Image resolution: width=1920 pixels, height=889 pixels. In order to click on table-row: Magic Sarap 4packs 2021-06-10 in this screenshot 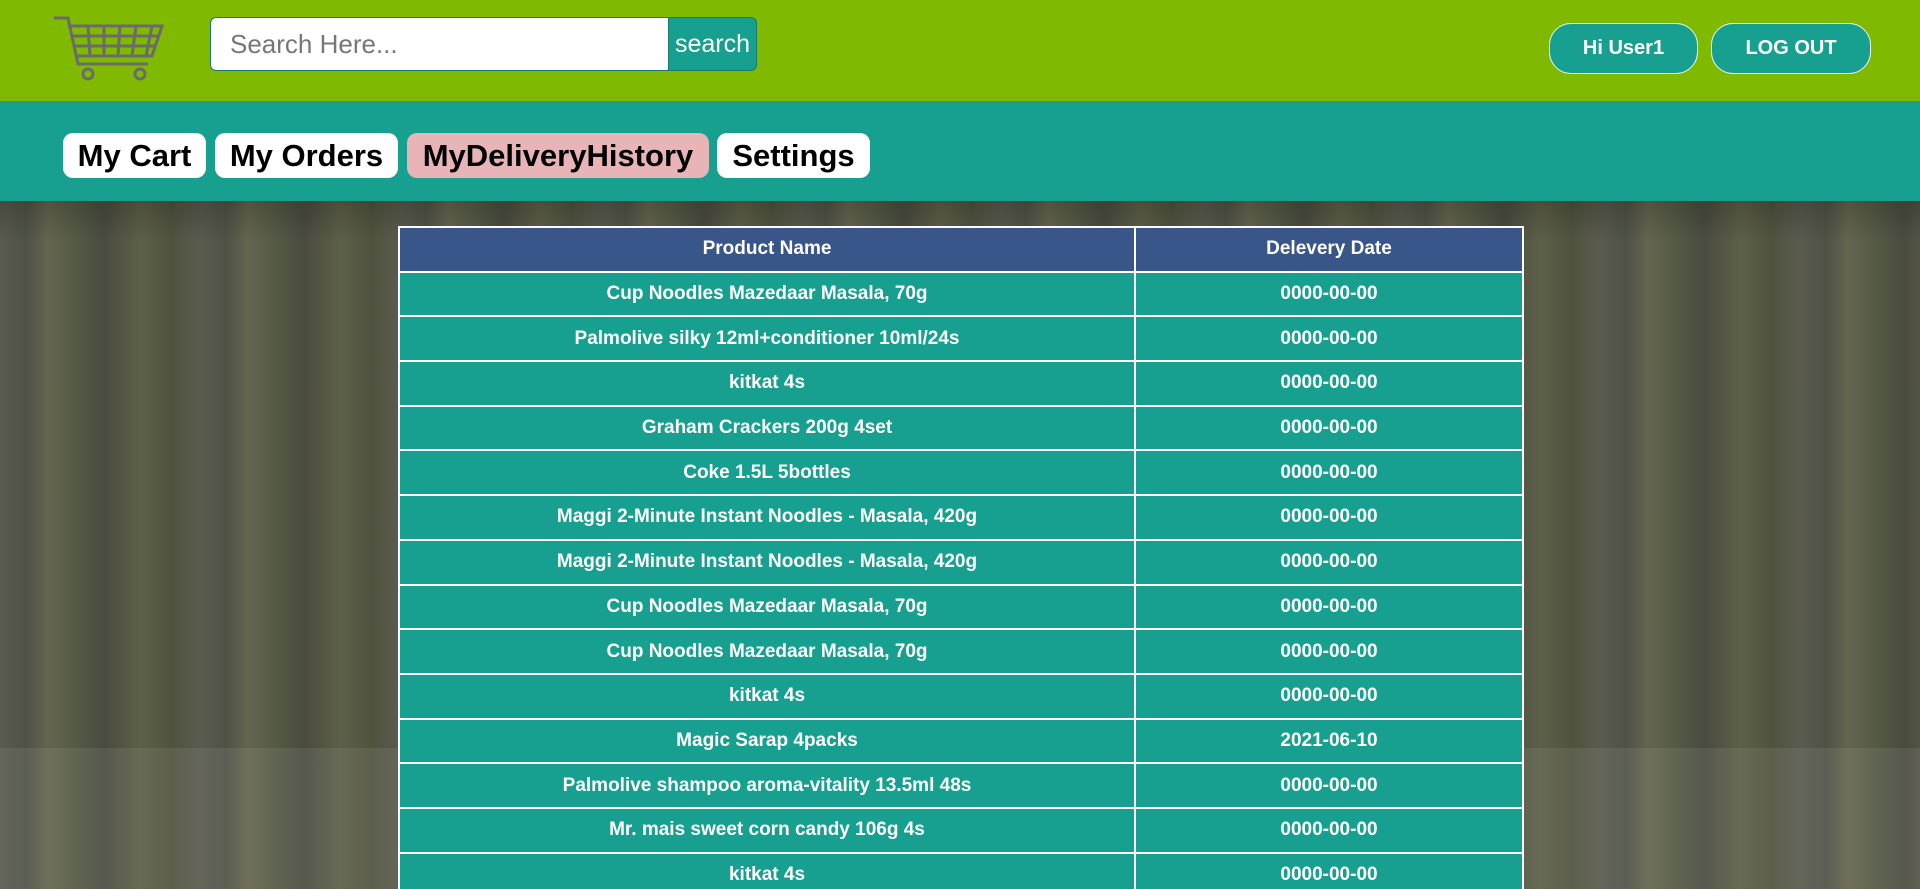, I will do `click(961, 741)`.